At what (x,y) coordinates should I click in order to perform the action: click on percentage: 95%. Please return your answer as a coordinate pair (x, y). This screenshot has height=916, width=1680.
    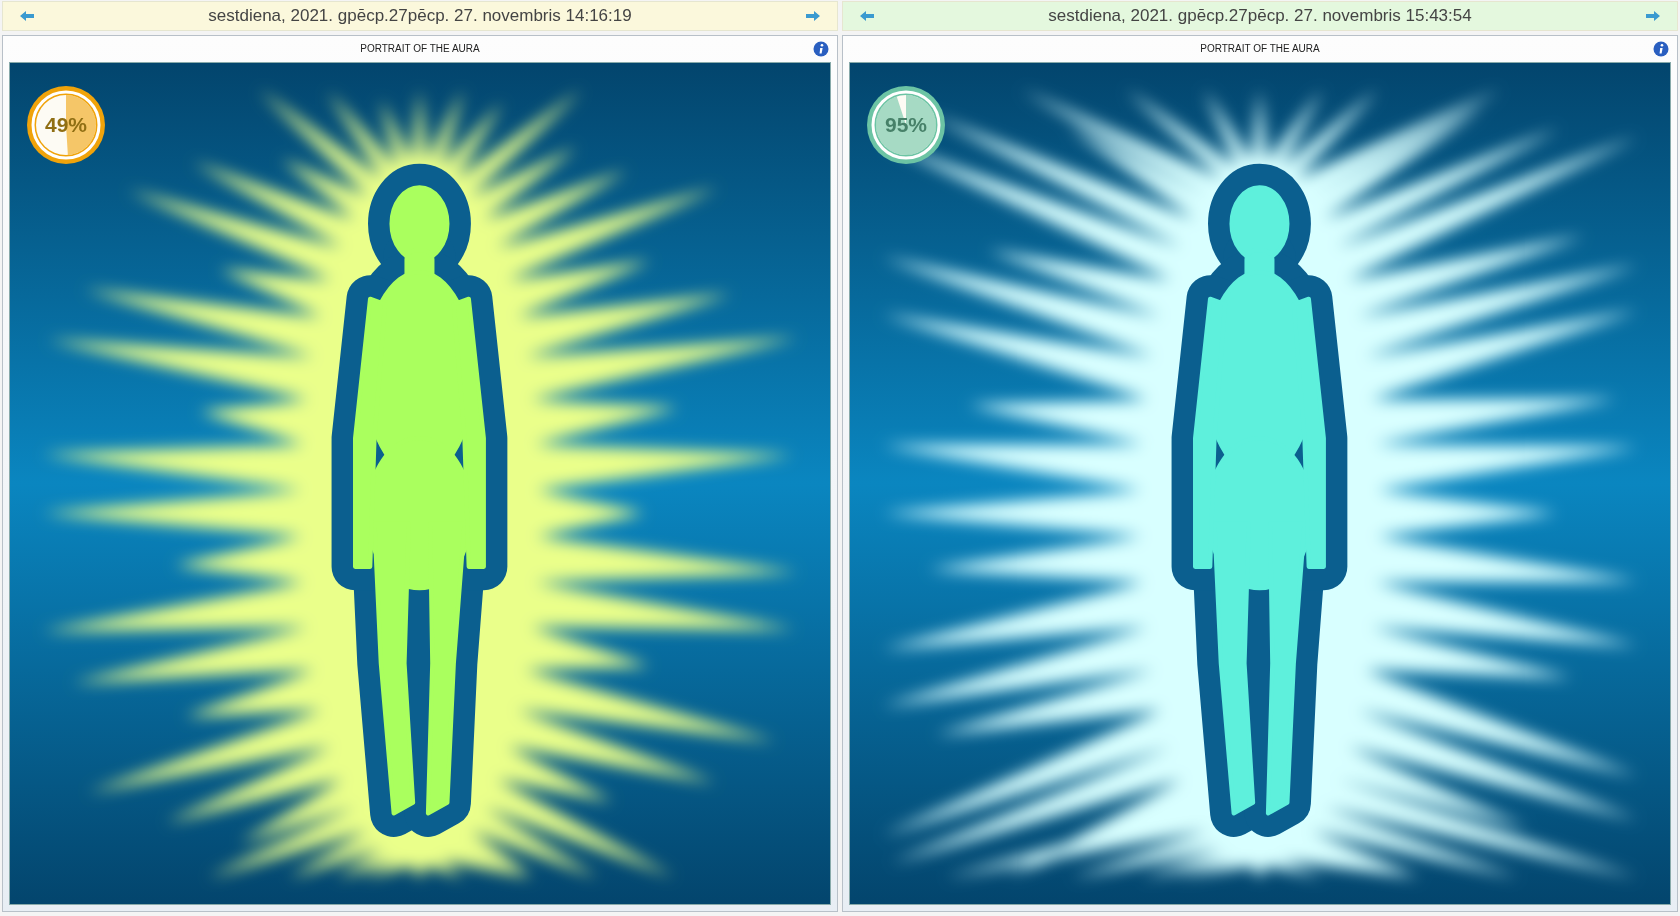
    Looking at the image, I should click on (906, 124).